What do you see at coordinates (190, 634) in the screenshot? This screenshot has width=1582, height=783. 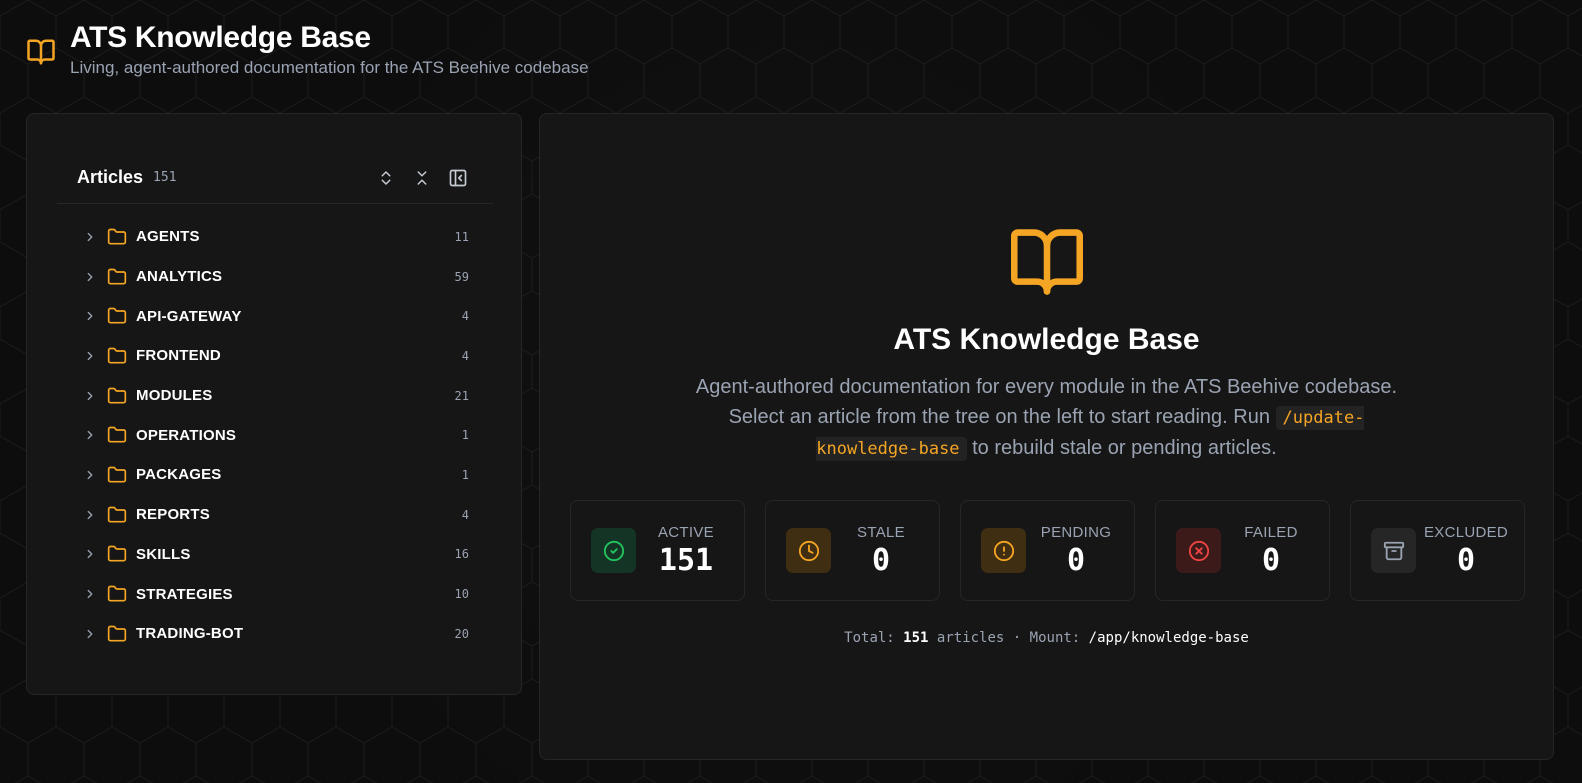 I see `tree-item-label: TRADING-BOT` at bounding box center [190, 634].